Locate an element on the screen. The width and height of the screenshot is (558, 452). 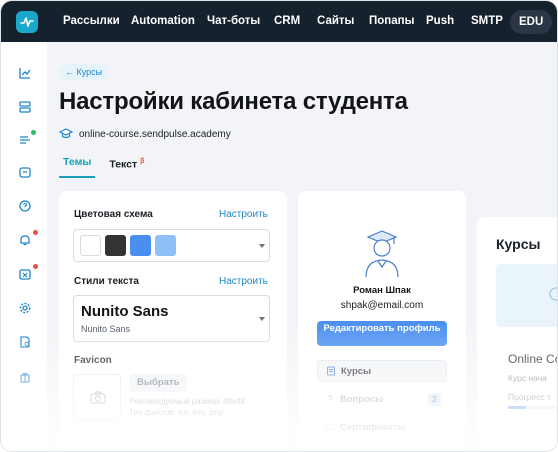
graduation-cap-icon is located at coordinates (66, 133).